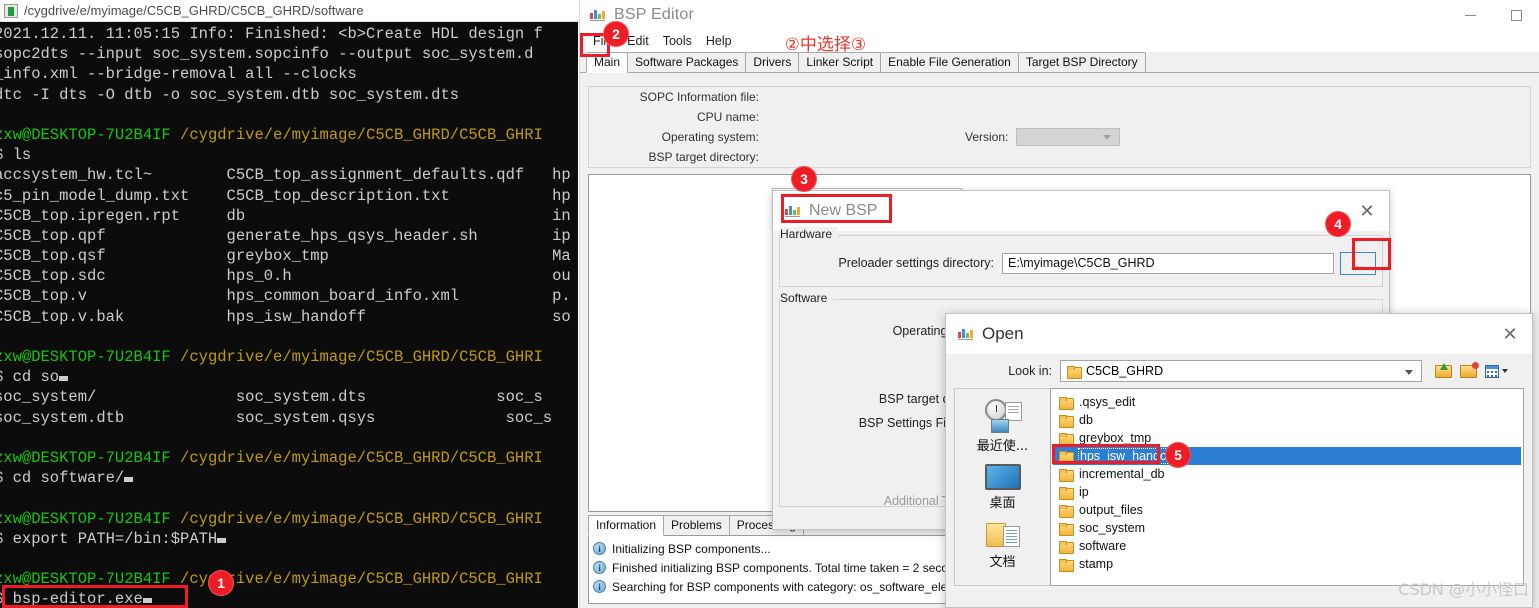 This screenshot has width=1539, height=608. I want to click on field-sopc-information-file: SOPC Information file:, so click(1059, 97).